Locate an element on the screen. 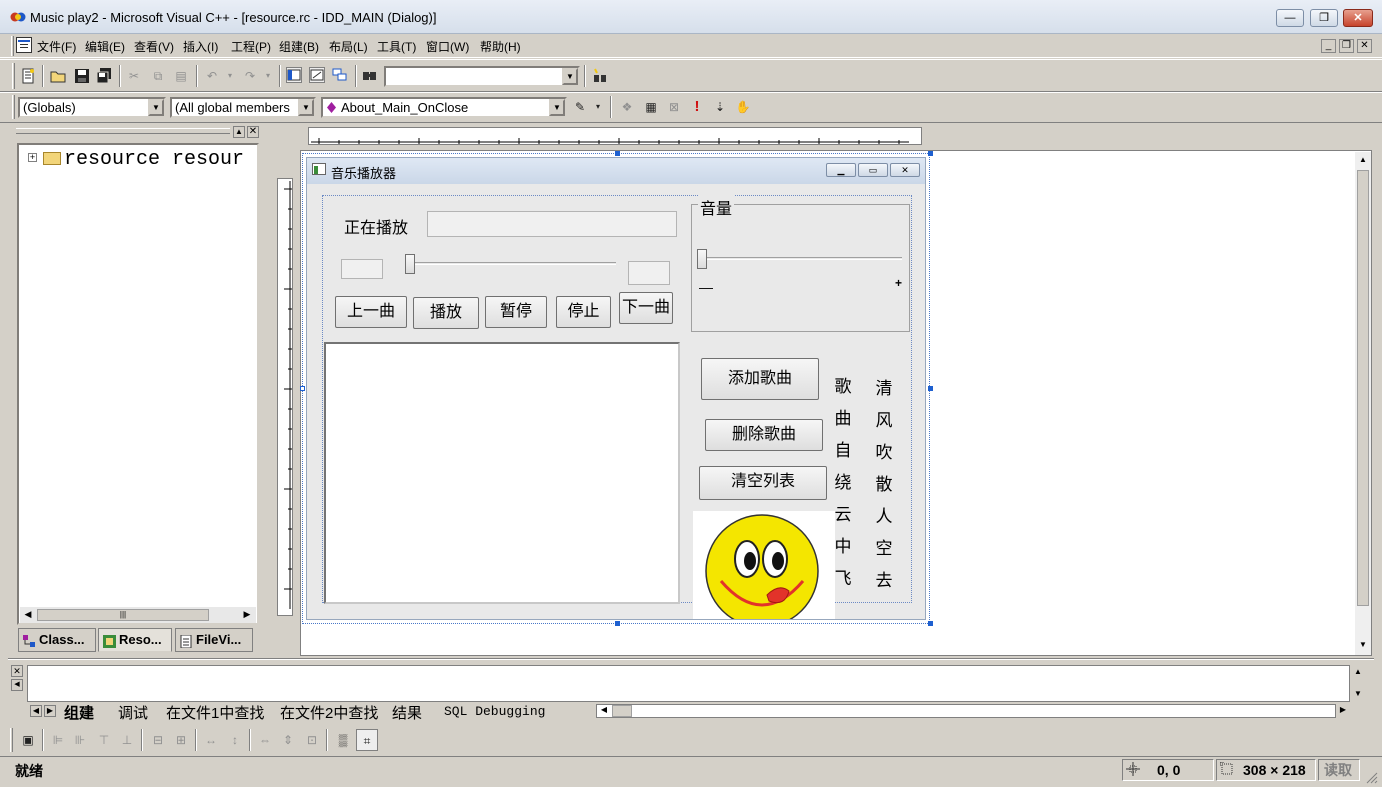 The width and height of the screenshot is (1382, 787). stop-button: 停止 is located at coordinates (583, 312).